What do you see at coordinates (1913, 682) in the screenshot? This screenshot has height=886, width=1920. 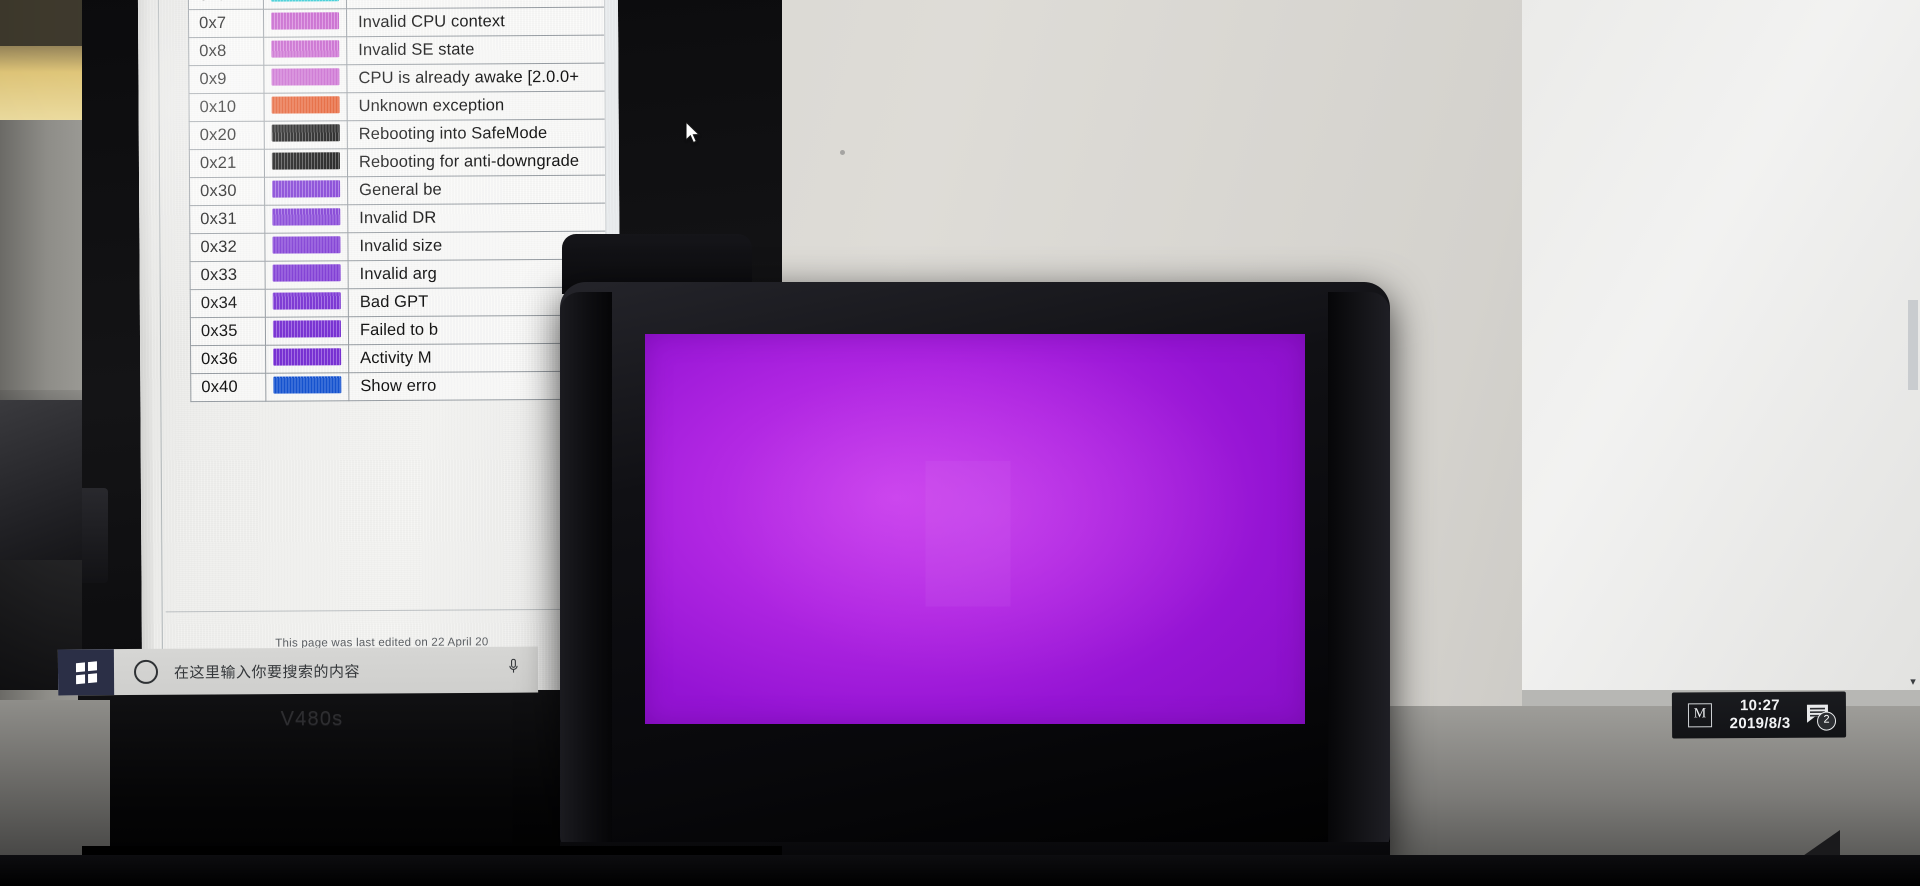 I see `chevron-down-icon: ▾` at bounding box center [1913, 682].